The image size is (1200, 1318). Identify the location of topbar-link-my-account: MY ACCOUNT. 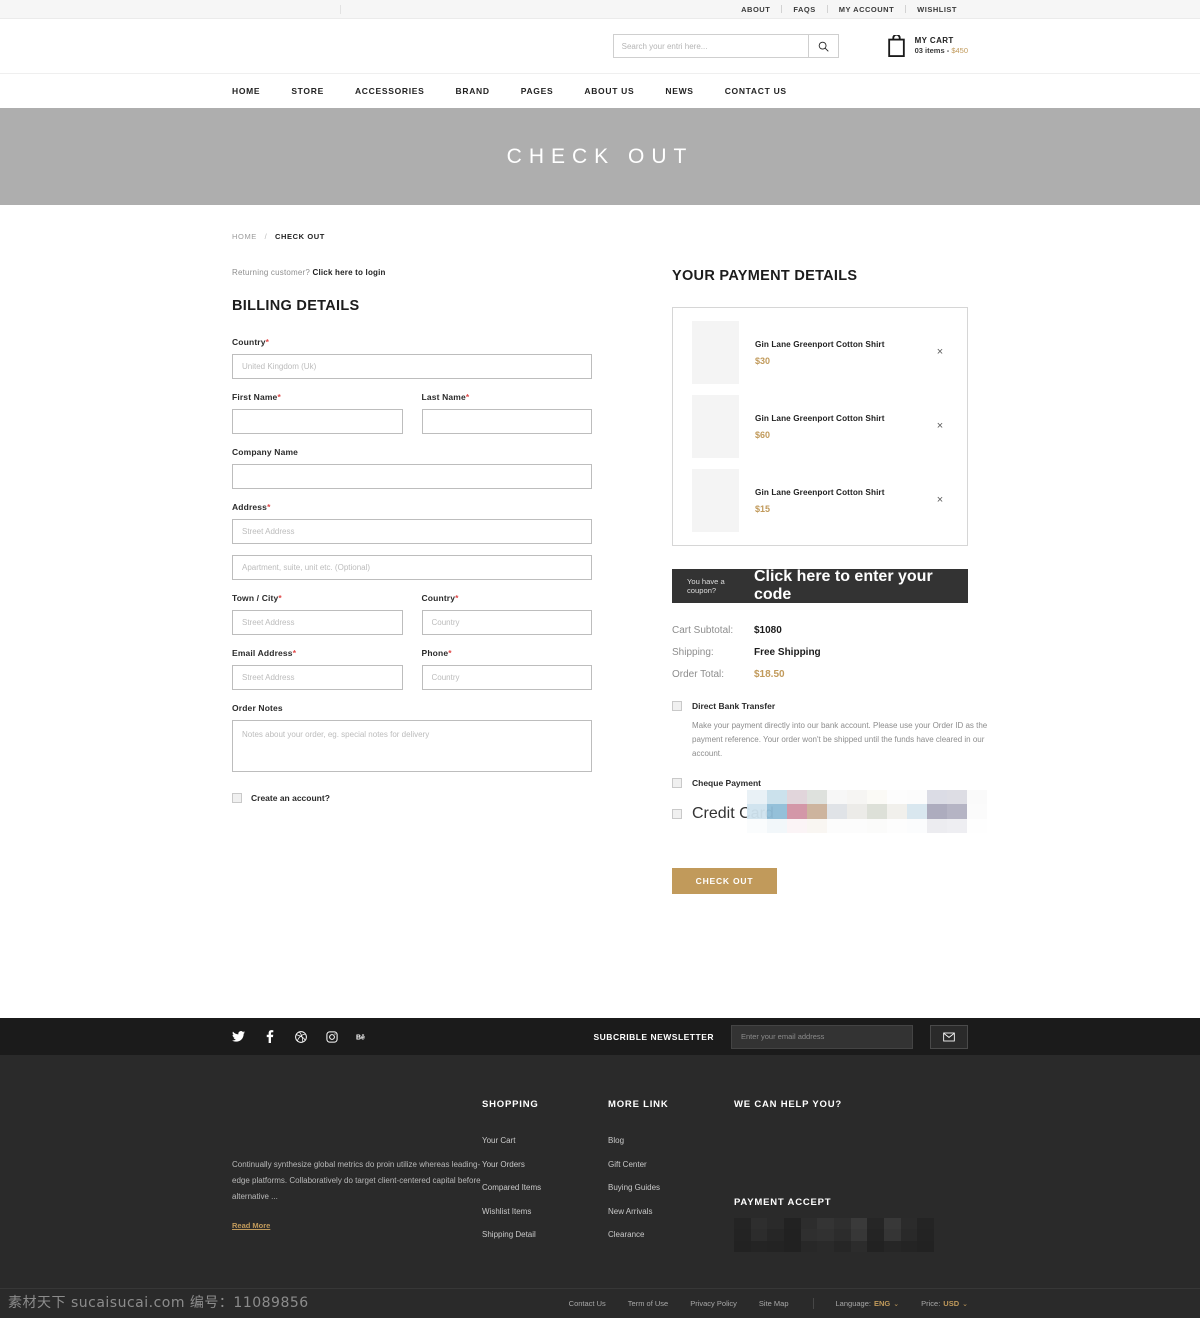
(866, 9).